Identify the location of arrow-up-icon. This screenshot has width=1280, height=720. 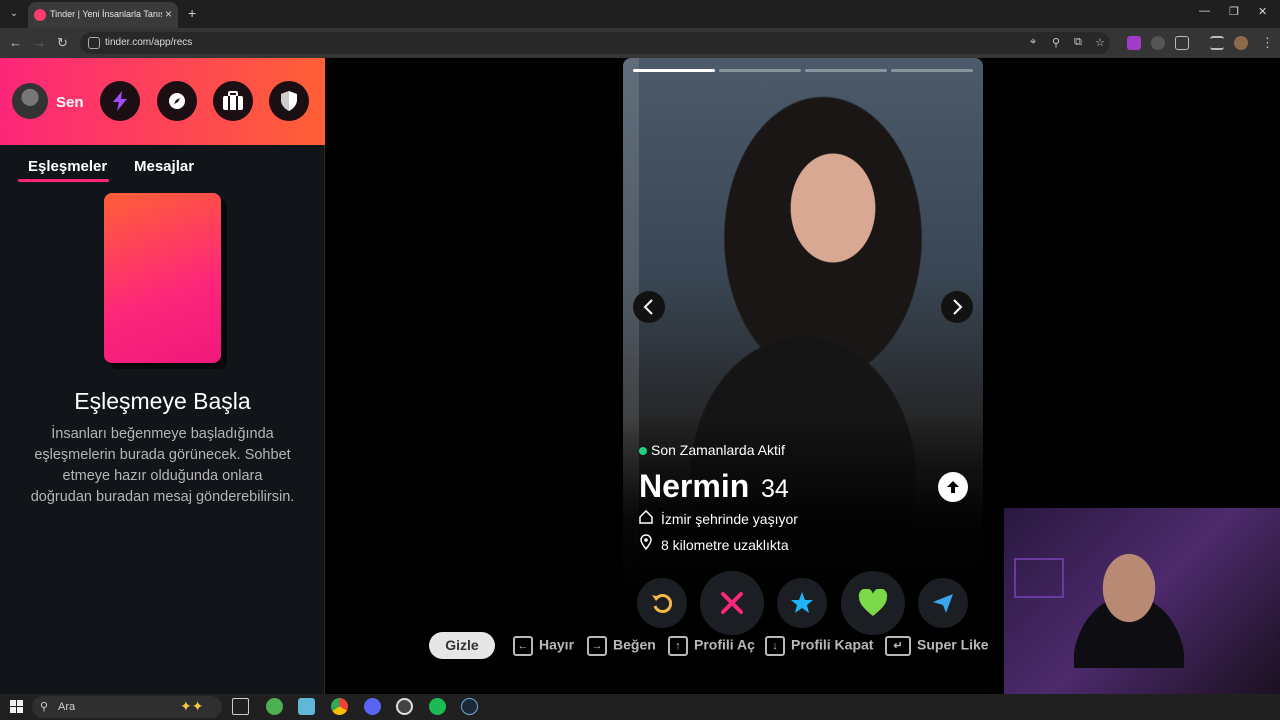
(953, 487).